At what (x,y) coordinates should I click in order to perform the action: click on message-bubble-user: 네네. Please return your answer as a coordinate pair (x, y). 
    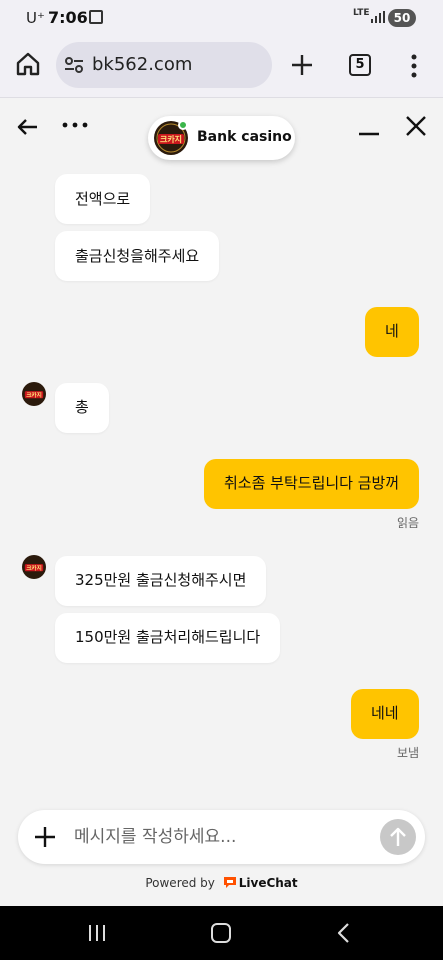
    Looking at the image, I should click on (385, 714).